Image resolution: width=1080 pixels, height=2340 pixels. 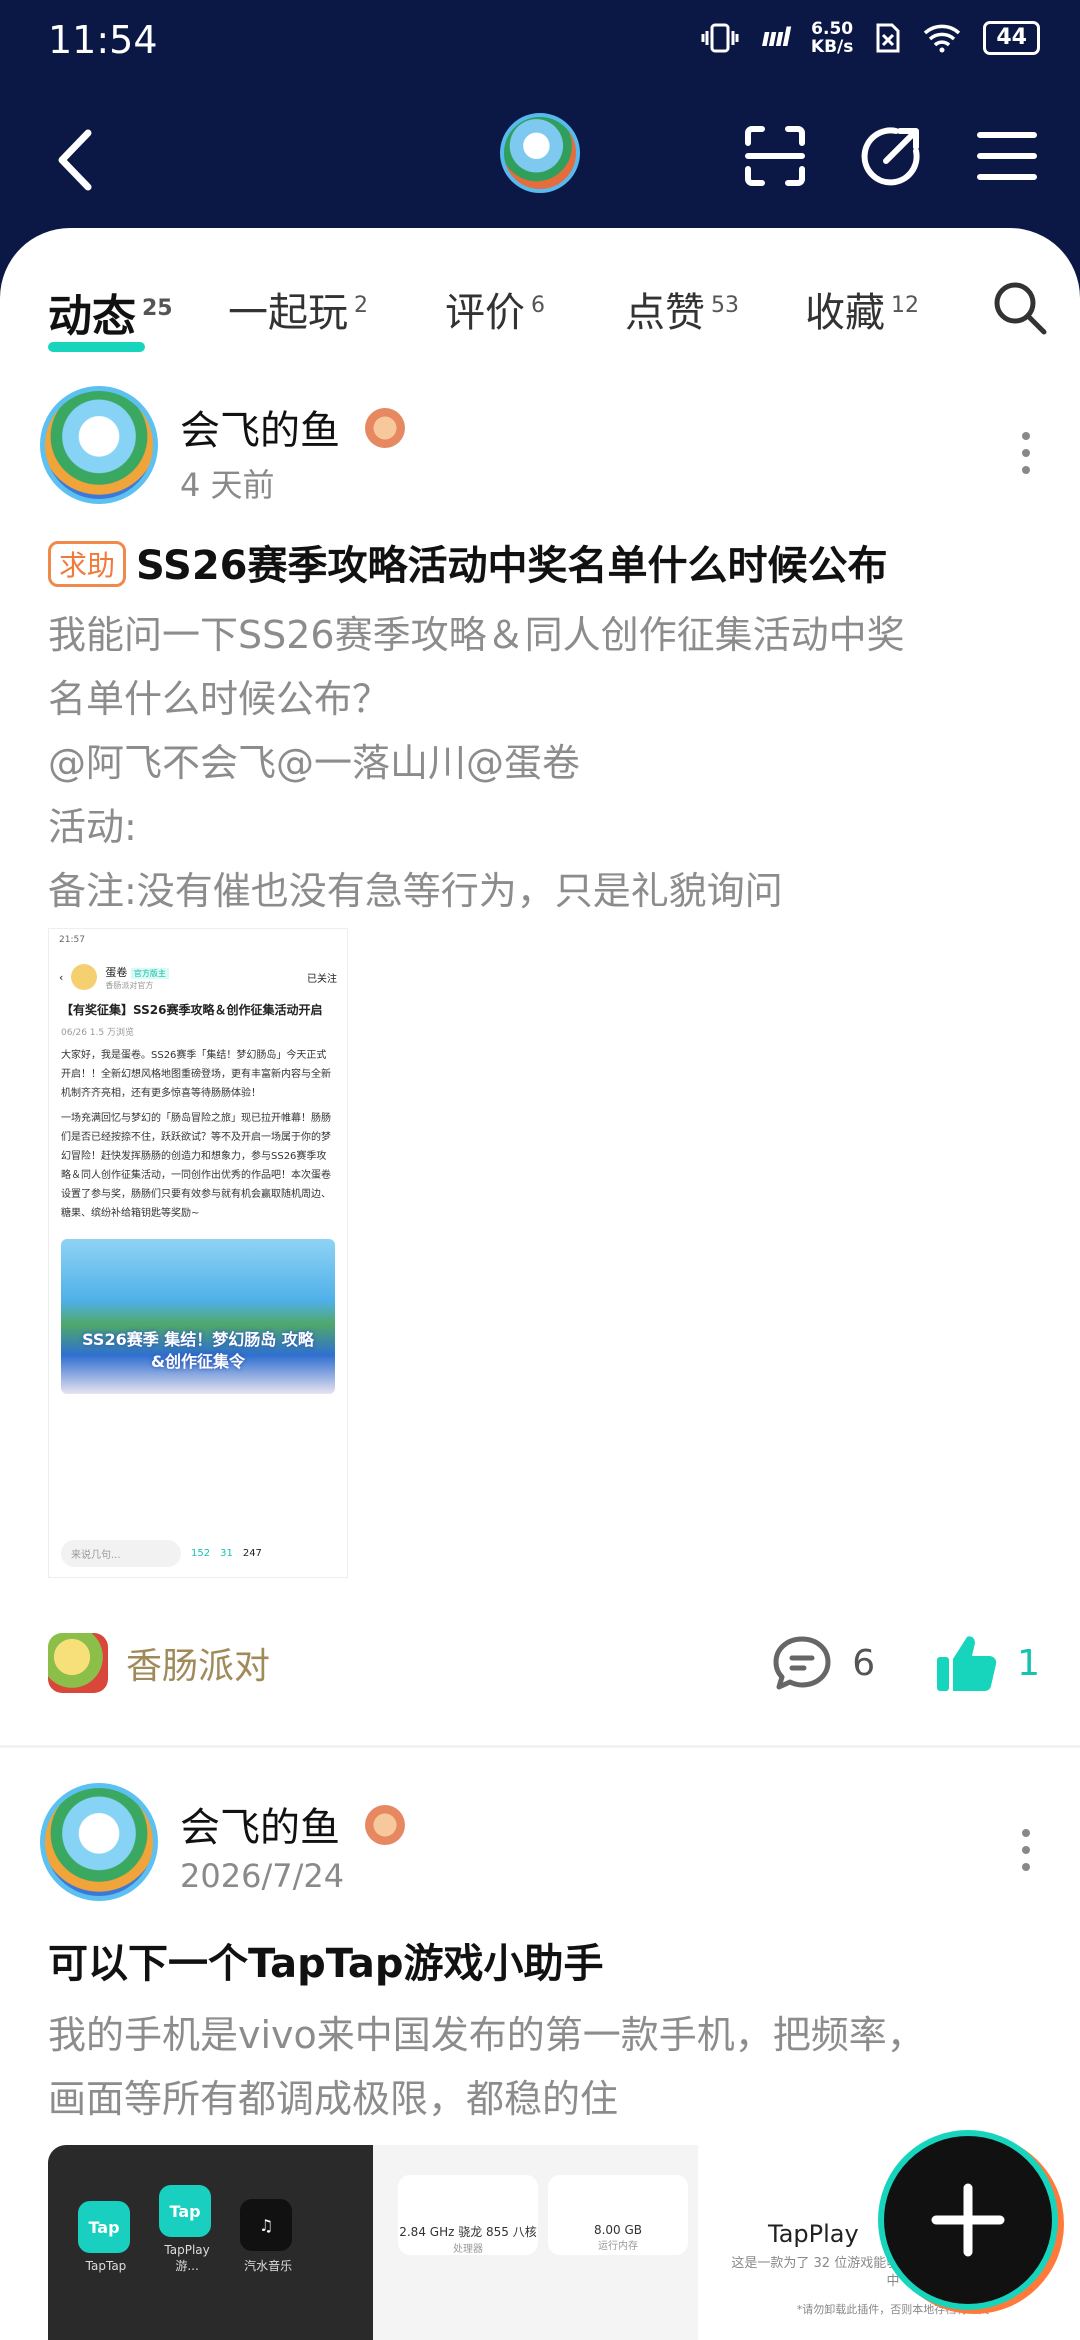 What do you see at coordinates (106, 2237) in the screenshot?
I see `app-icon: Tap TapTap` at bounding box center [106, 2237].